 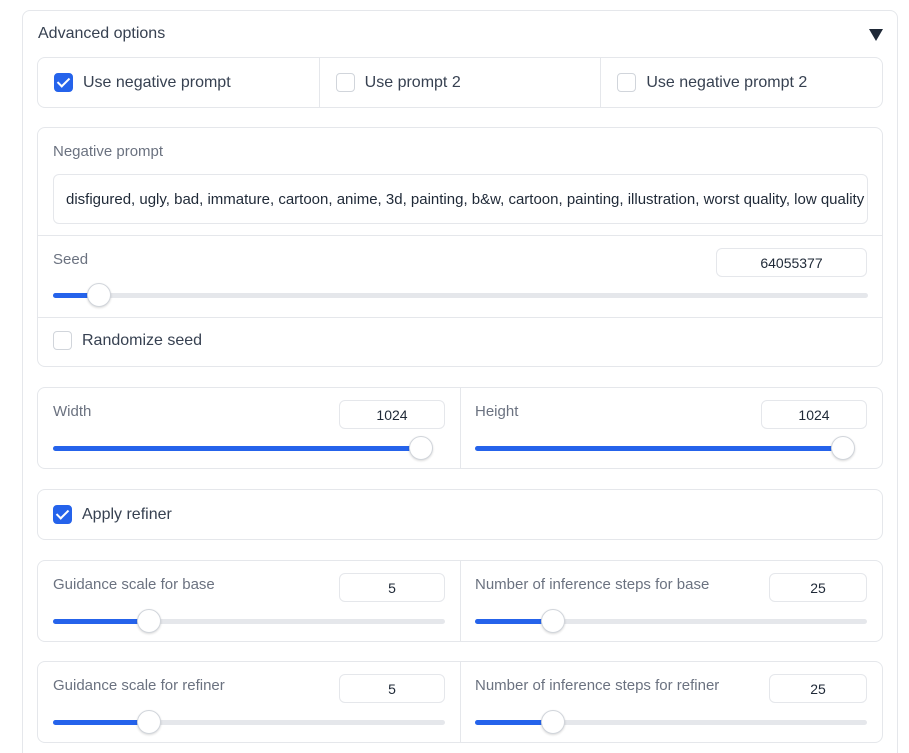 I want to click on accordion-header: Advanced options, so click(x=460, y=34).